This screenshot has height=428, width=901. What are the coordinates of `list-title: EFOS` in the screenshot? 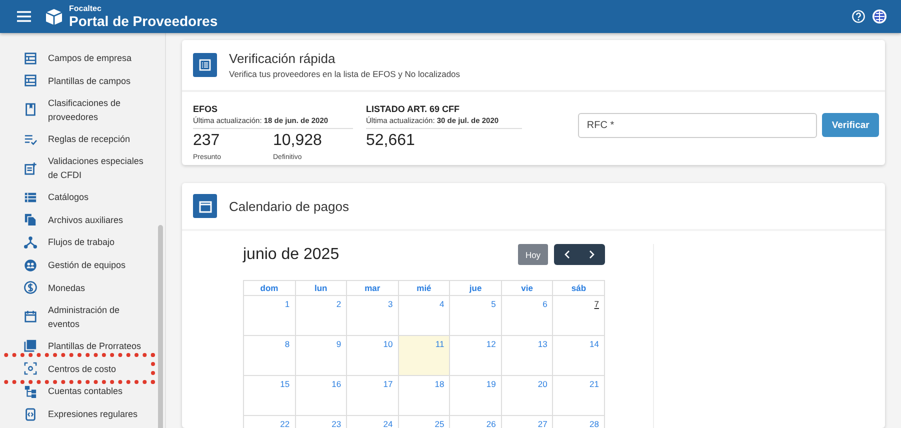 It's located at (206, 109).